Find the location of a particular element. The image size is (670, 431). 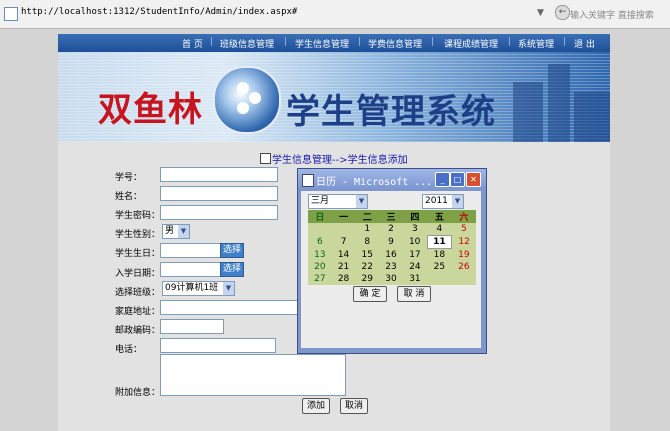

calendar-day: 14 is located at coordinates (343, 254).